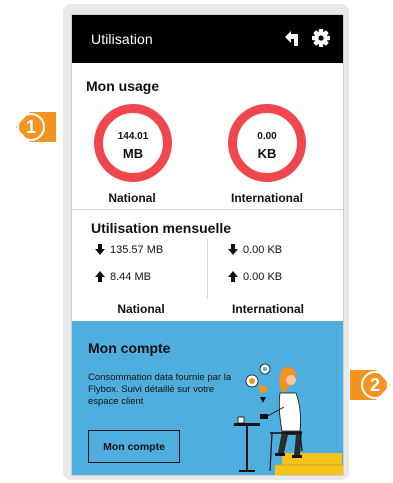 Image resolution: width=393 pixels, height=483 pixels. Describe the element at coordinates (292, 38) in the screenshot. I see `back-arrow-icon` at that location.